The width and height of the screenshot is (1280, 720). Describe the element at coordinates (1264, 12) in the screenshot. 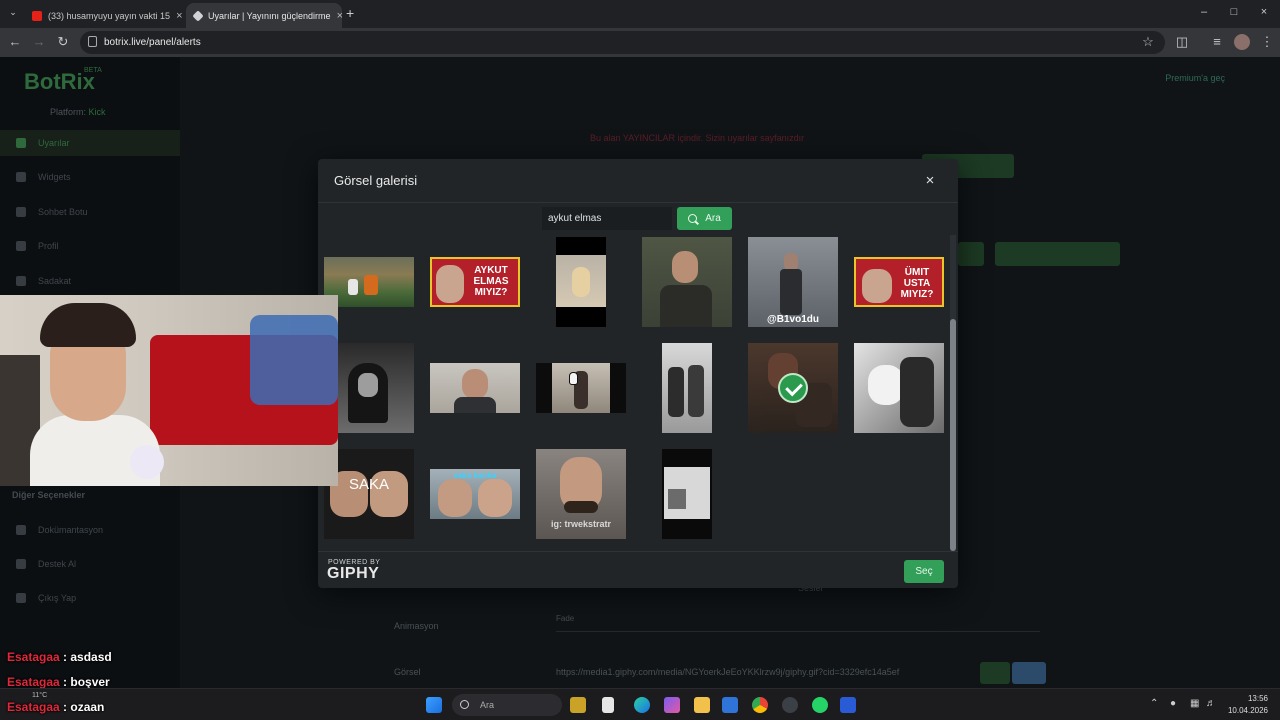

I see `close-window-icon: ×` at that location.